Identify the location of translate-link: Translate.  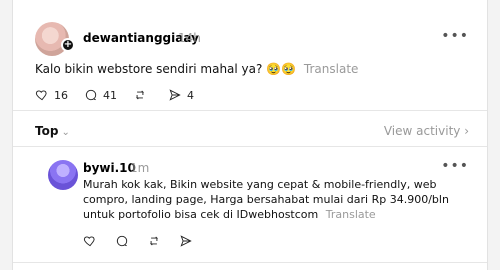
(331, 69).